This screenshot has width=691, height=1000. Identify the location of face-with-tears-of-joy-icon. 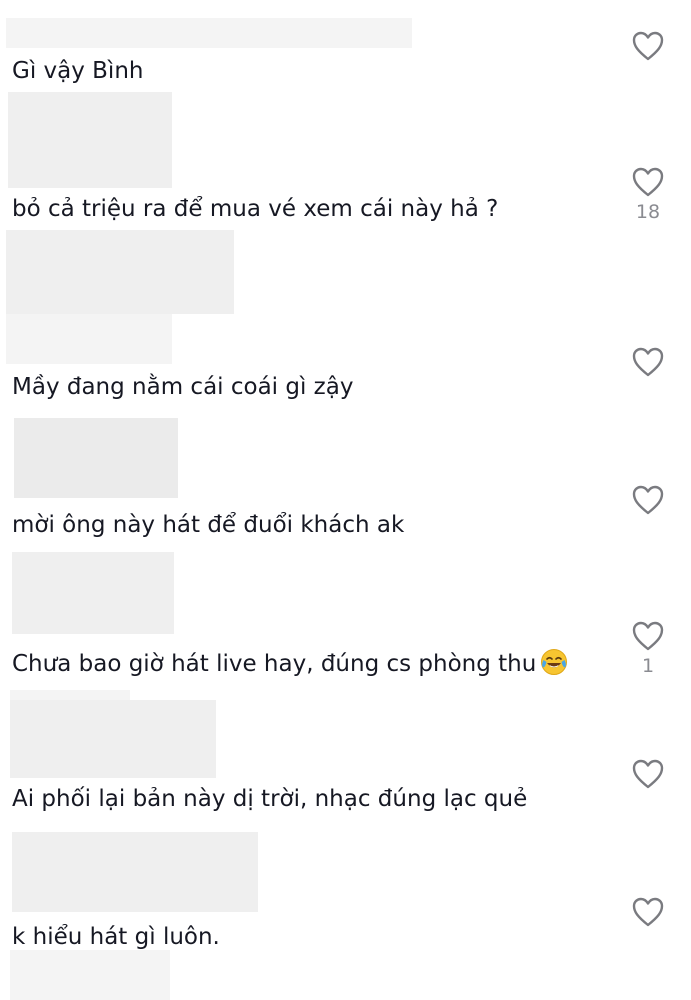
(554, 662).